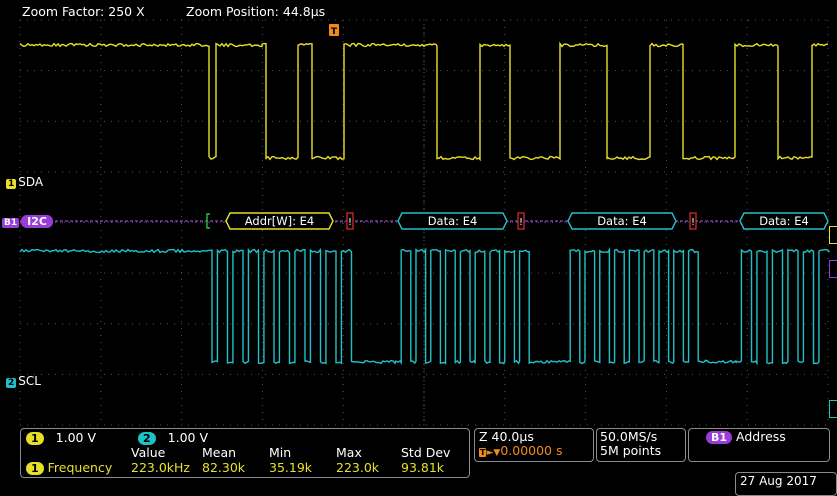 This screenshot has height=496, width=837. What do you see at coordinates (280, 452) in the screenshot?
I see `meas-header-min: Min` at bounding box center [280, 452].